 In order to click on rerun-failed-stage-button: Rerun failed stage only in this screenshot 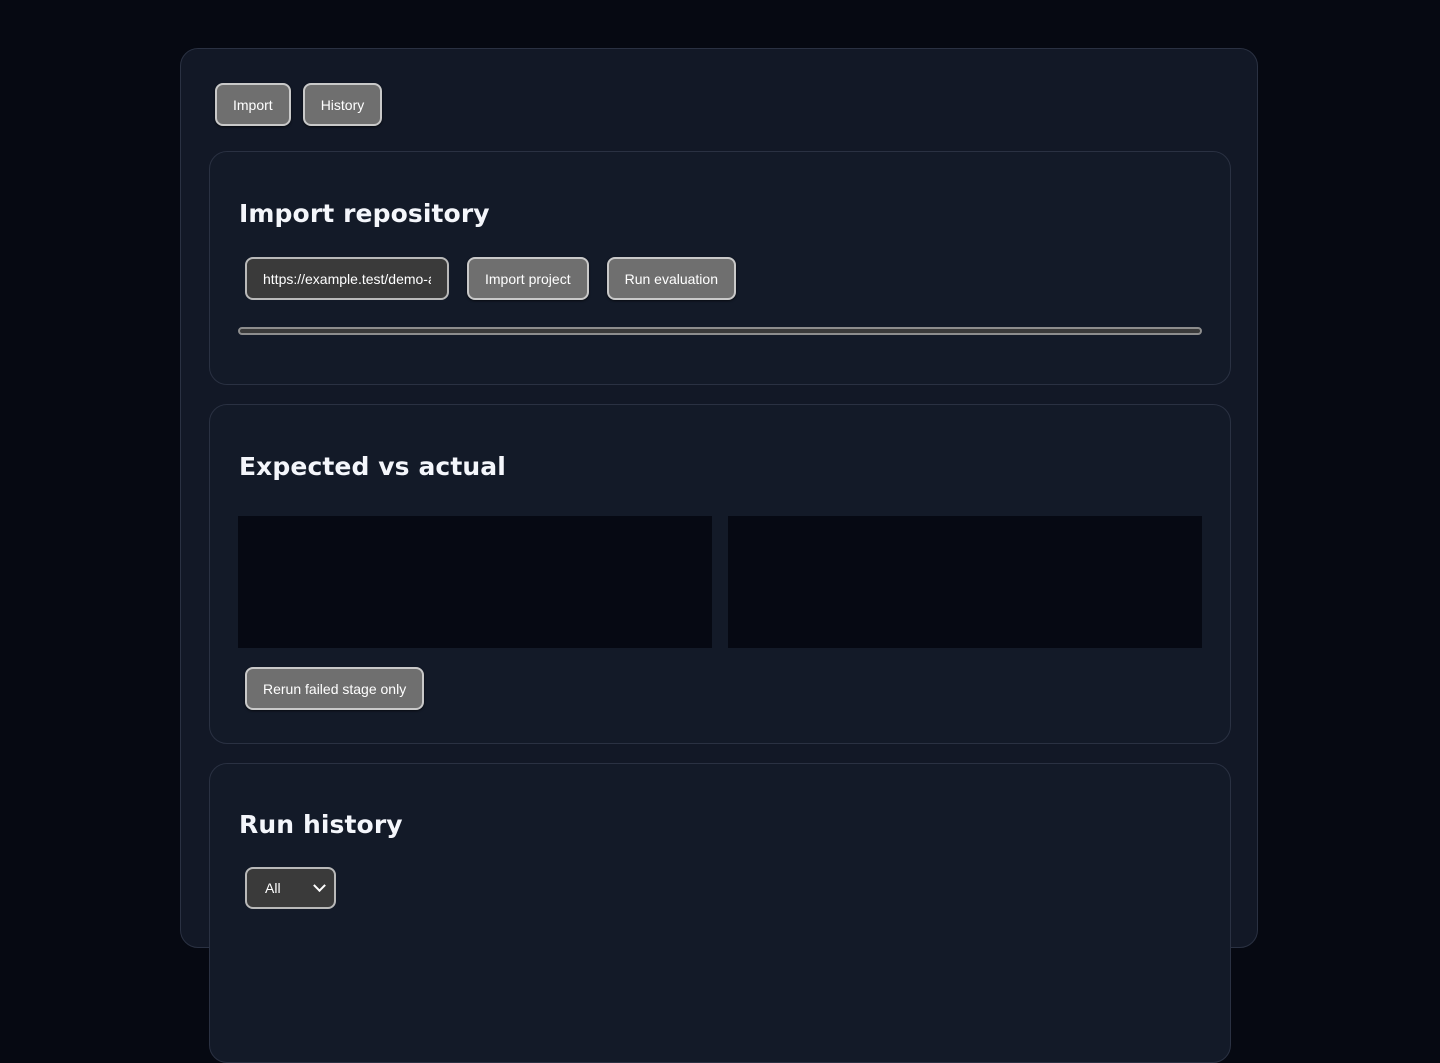, I will do `click(335, 688)`.